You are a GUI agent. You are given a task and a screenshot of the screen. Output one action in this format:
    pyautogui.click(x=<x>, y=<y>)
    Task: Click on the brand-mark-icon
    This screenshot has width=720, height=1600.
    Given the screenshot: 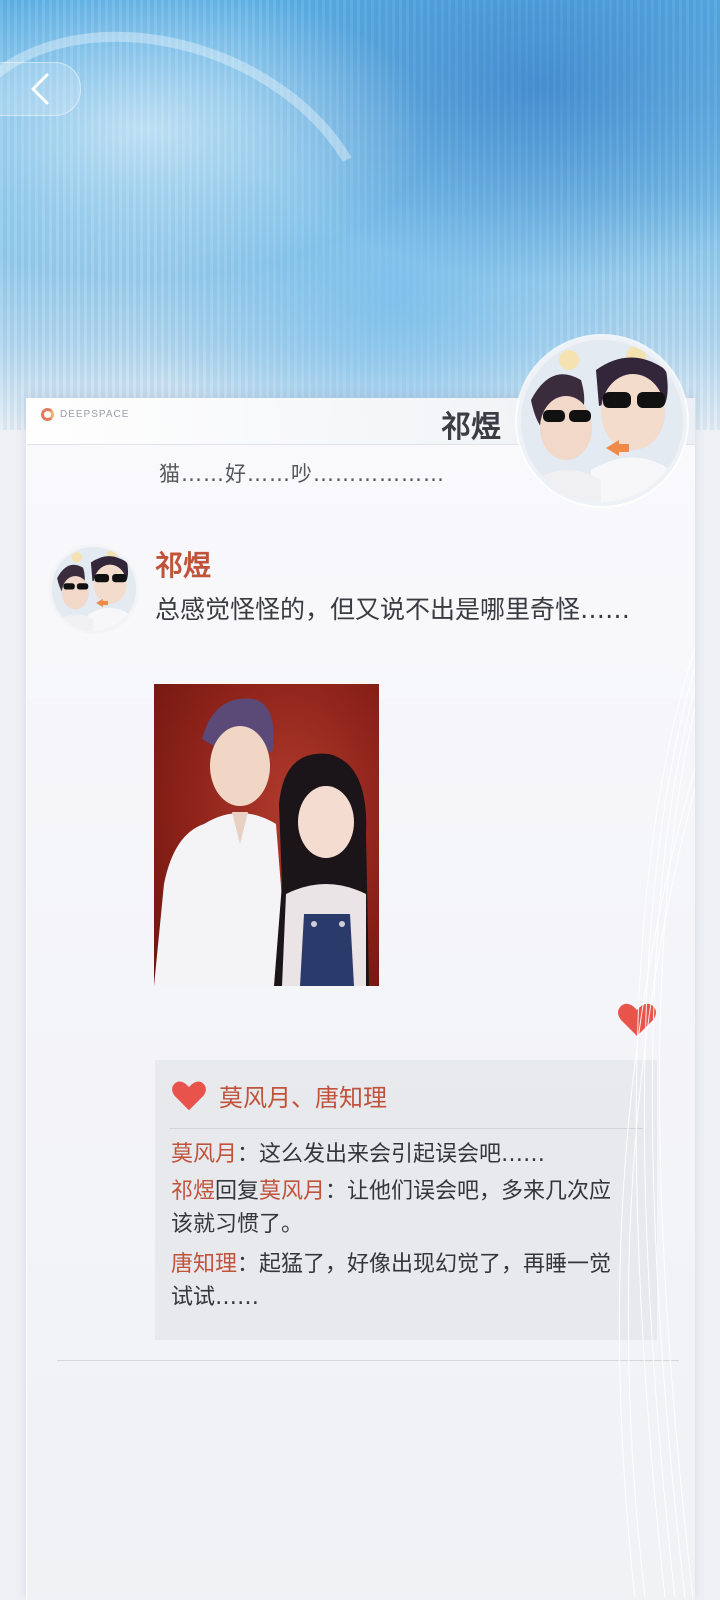 What is the action you would take?
    pyautogui.click(x=47, y=414)
    